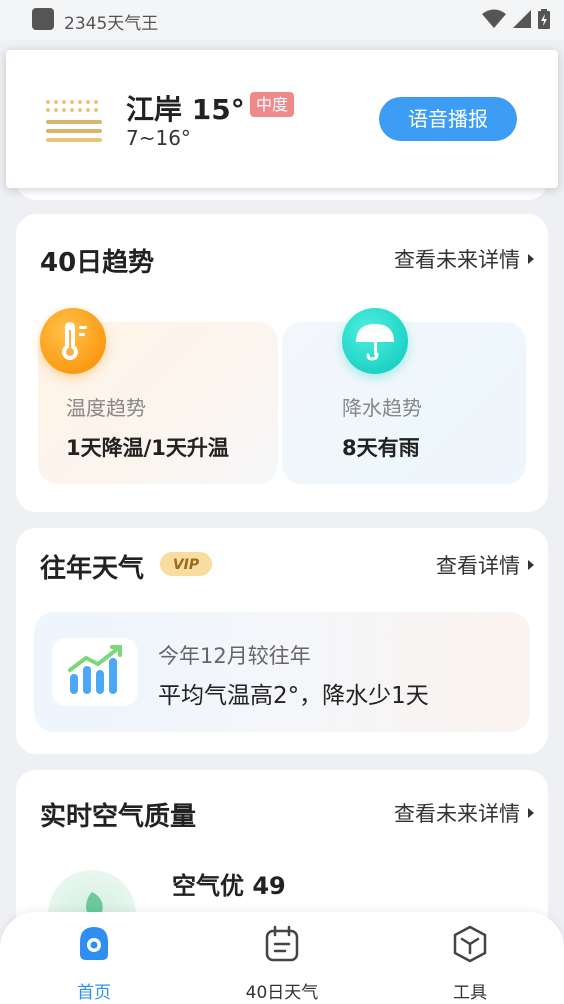 The height and width of the screenshot is (1004, 564). What do you see at coordinates (43, 19) in the screenshot?
I see `app-notification-icon` at bounding box center [43, 19].